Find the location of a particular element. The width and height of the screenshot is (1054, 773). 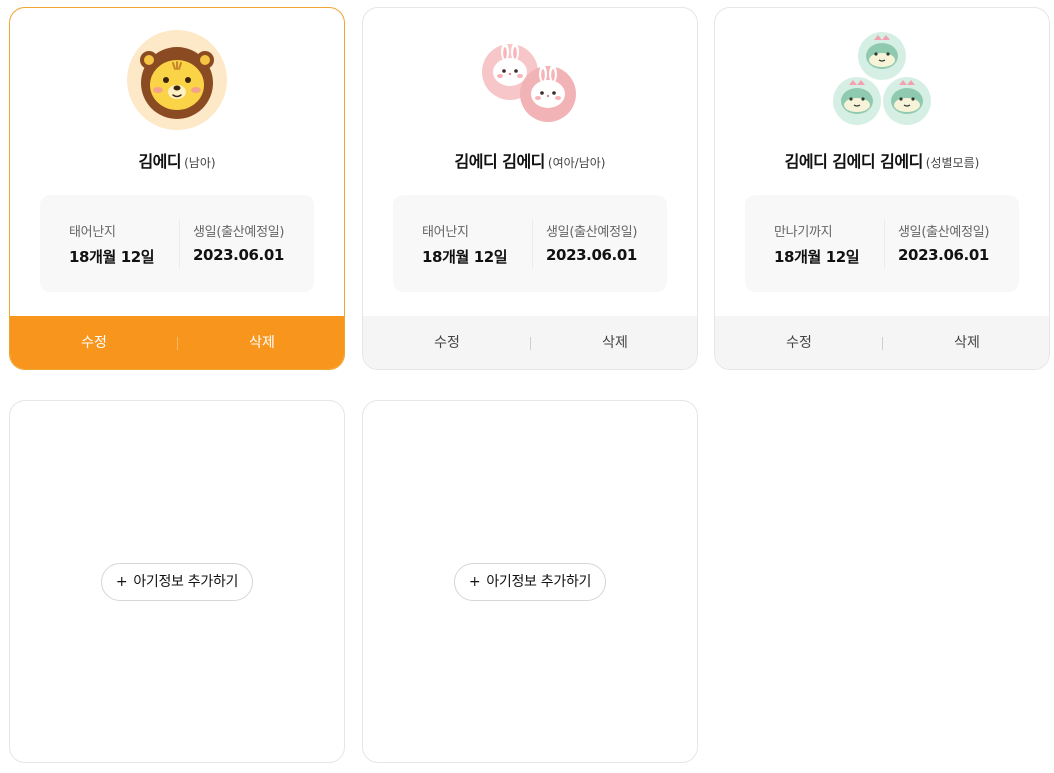

baby-name-line: 김에디 김에디 김에디 (성별모름) is located at coordinates (882, 160).